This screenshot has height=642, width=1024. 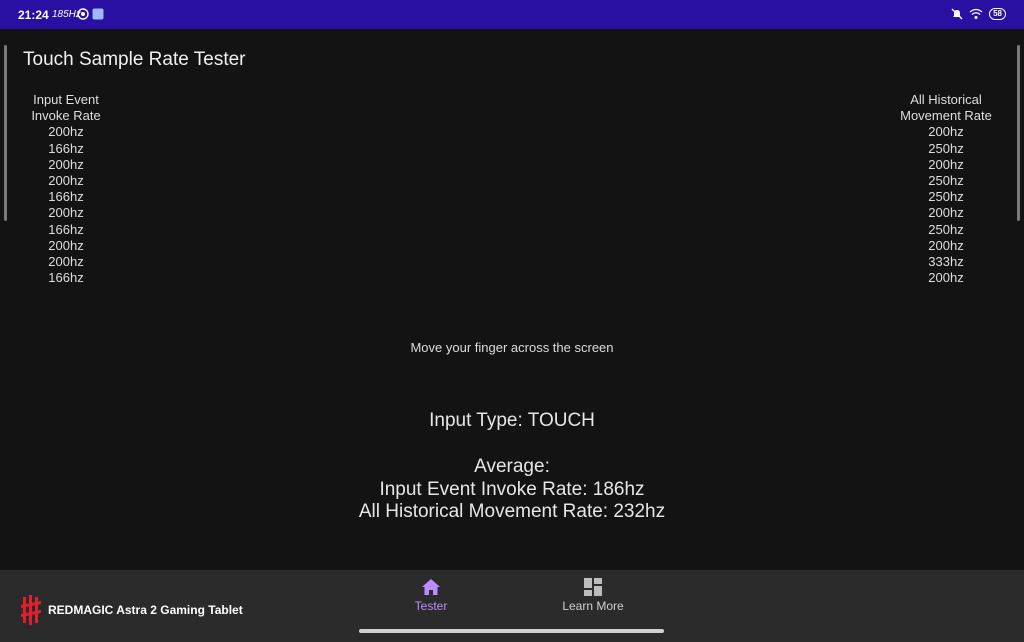 I want to click on left-scrollbar, so click(x=5, y=133).